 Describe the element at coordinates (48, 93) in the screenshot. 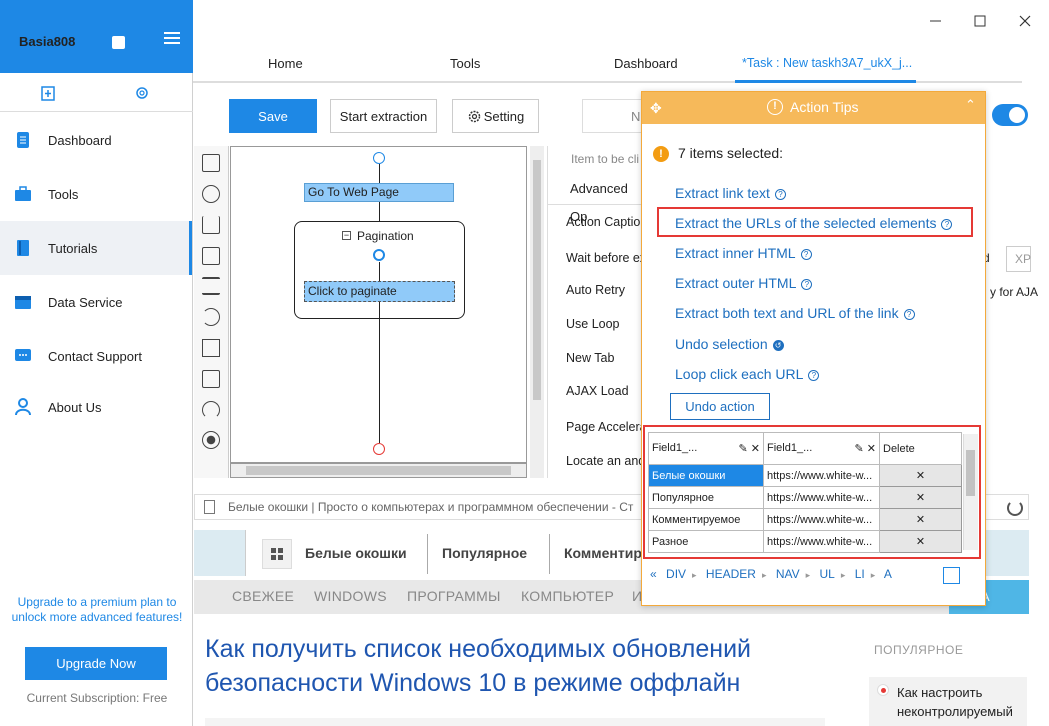

I see `clipboard-icon` at that location.